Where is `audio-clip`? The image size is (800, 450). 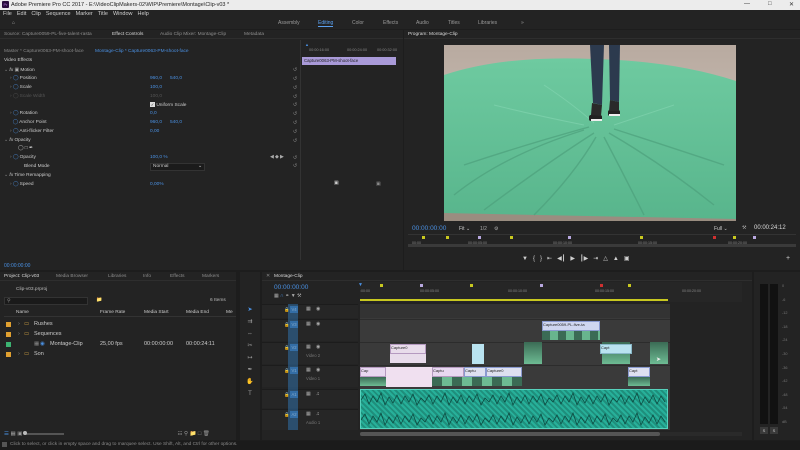 audio-clip is located at coordinates (514, 409).